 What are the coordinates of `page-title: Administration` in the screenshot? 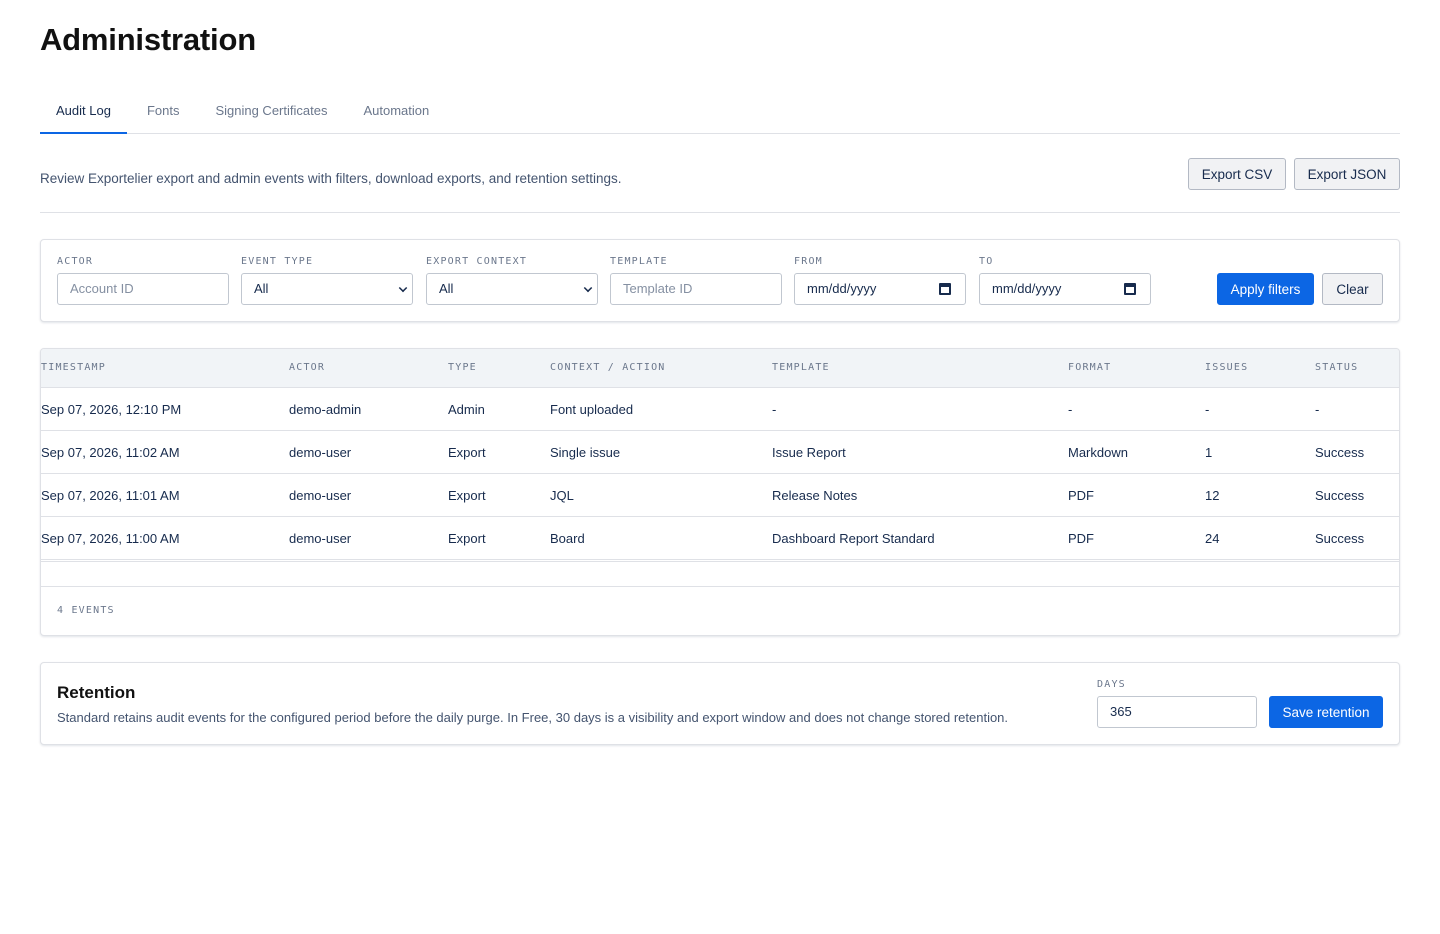 It's located at (148, 39).